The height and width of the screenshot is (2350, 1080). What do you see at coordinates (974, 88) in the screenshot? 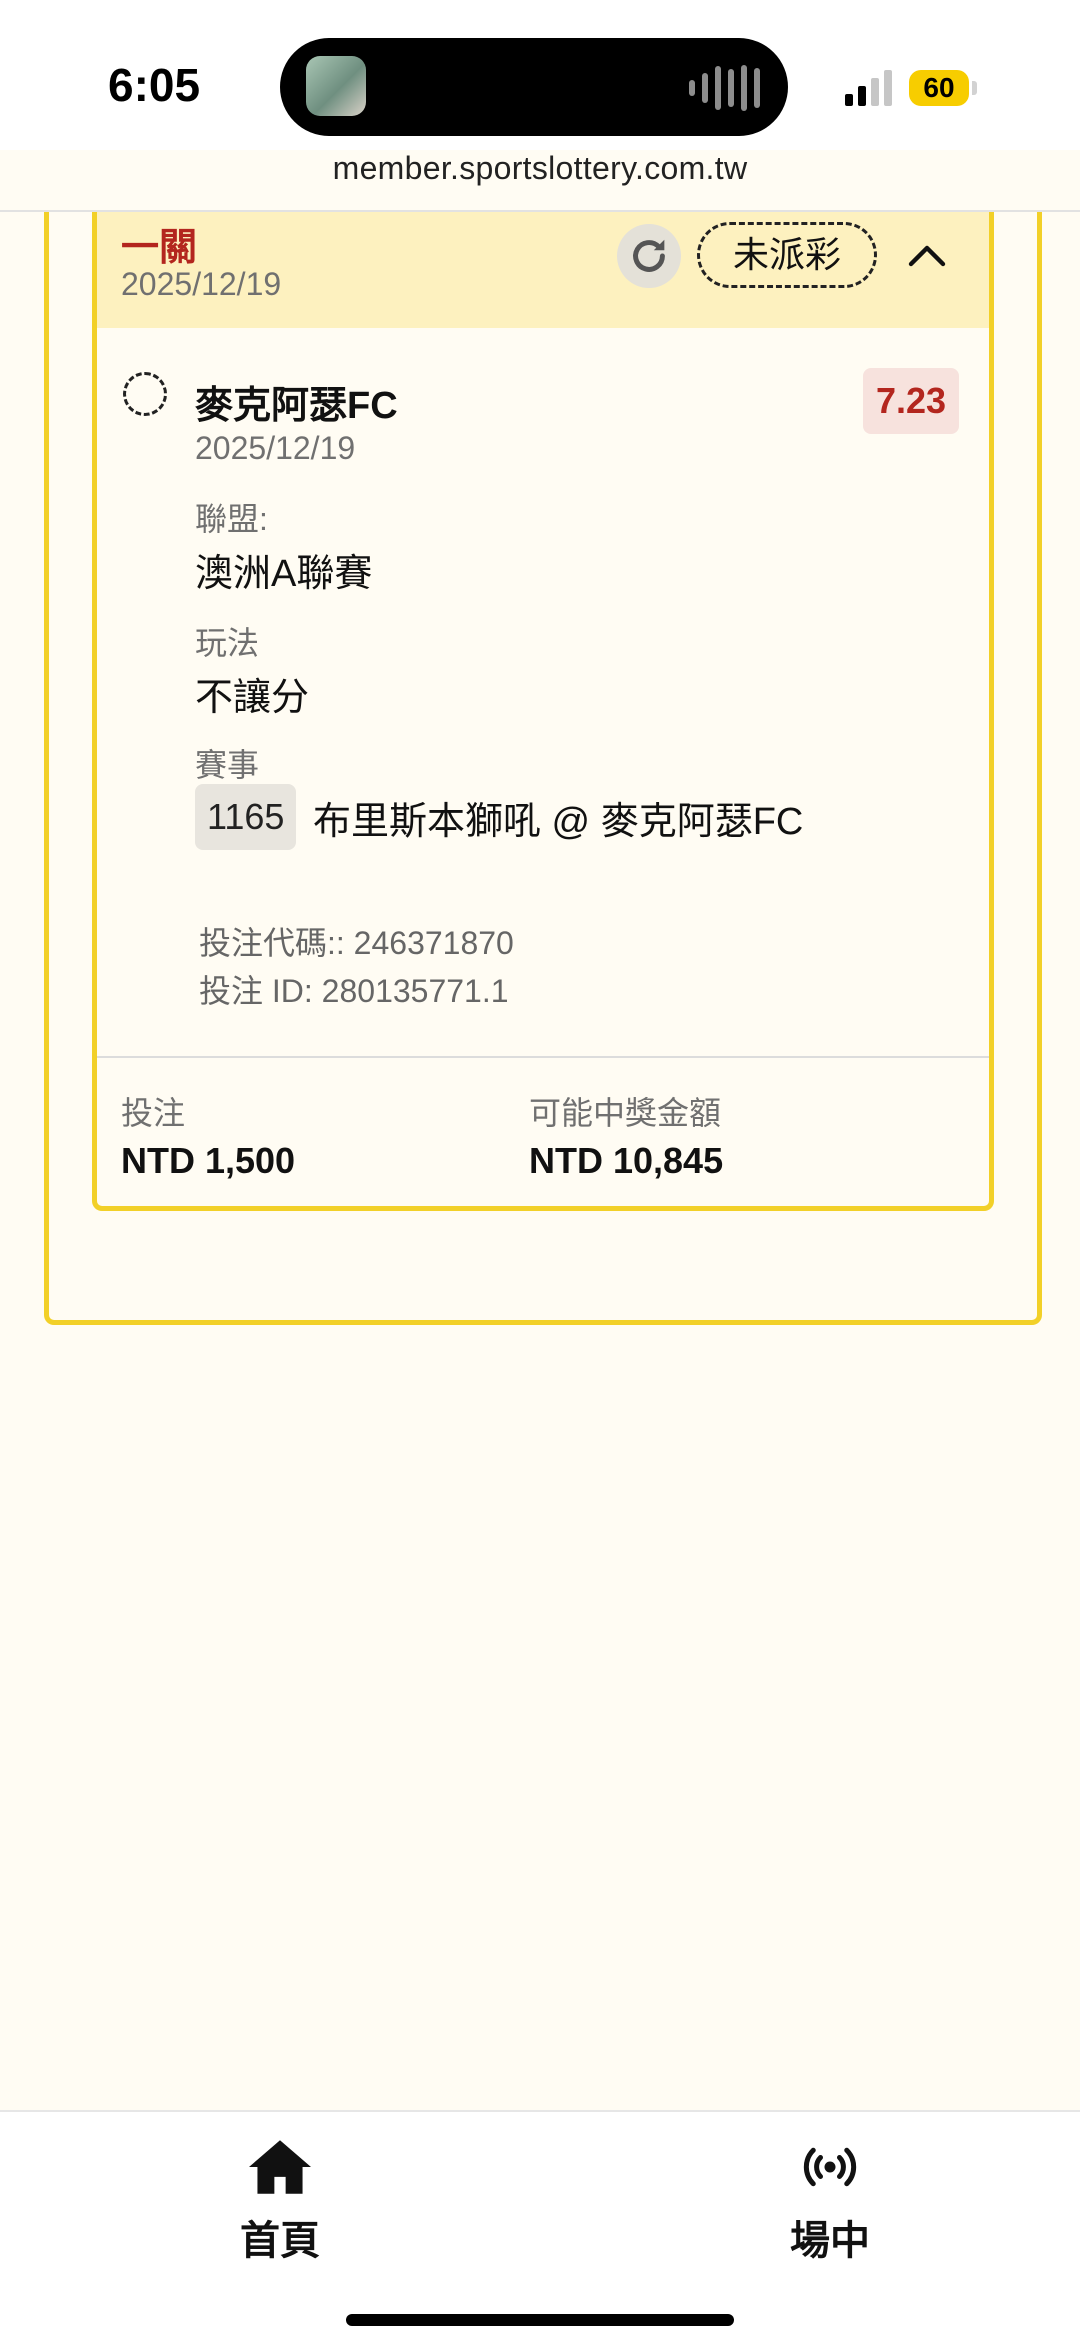
I see `battery-tip` at bounding box center [974, 88].